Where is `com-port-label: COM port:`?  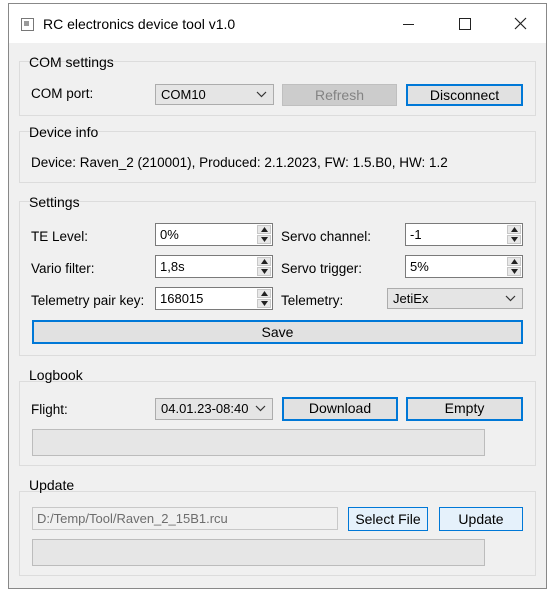
com-port-label: COM port: is located at coordinates (62, 93).